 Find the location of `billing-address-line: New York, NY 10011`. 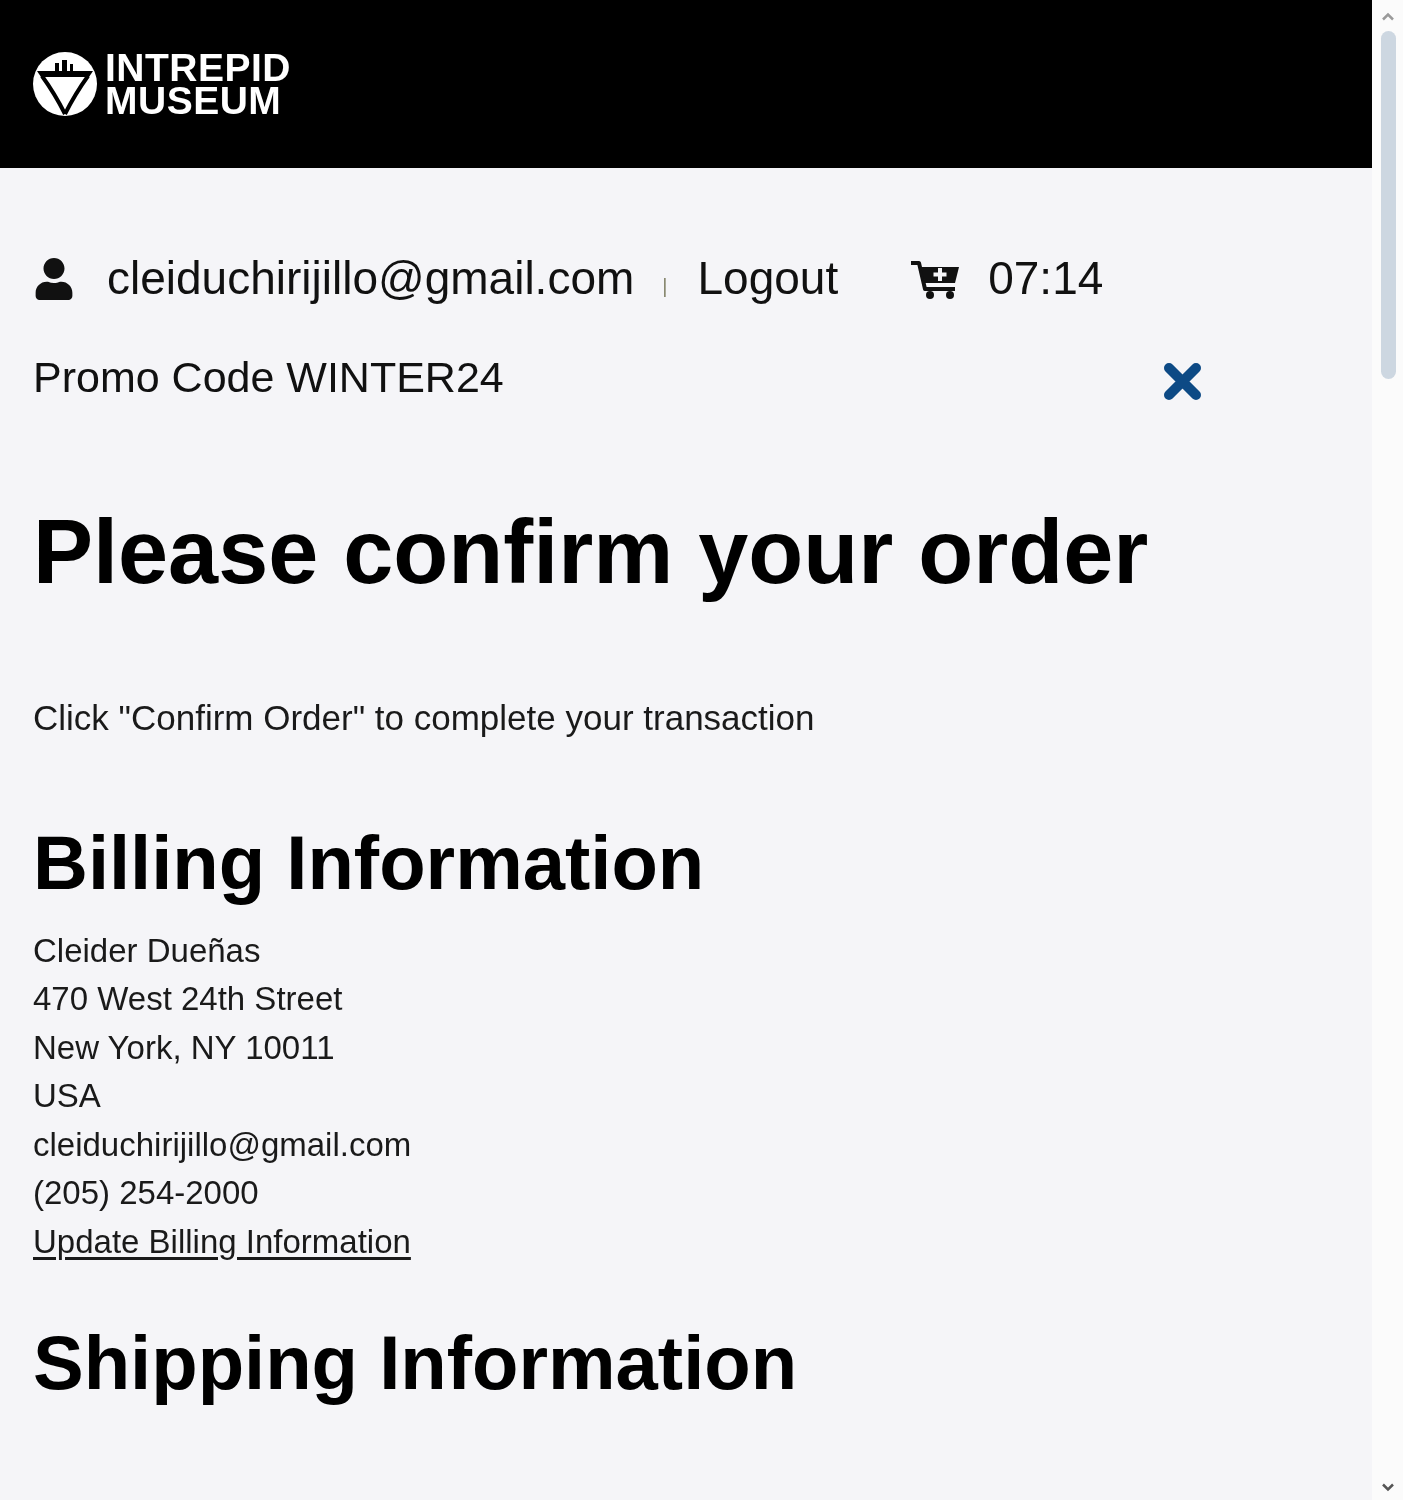

billing-address-line: New York, NY 10011 is located at coordinates (184, 1047).